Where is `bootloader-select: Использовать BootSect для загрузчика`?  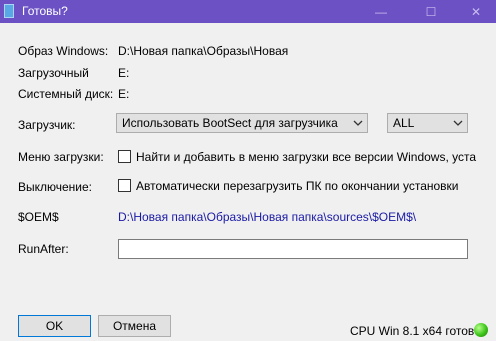
bootloader-select: Использовать BootSect для загрузчика is located at coordinates (242, 123).